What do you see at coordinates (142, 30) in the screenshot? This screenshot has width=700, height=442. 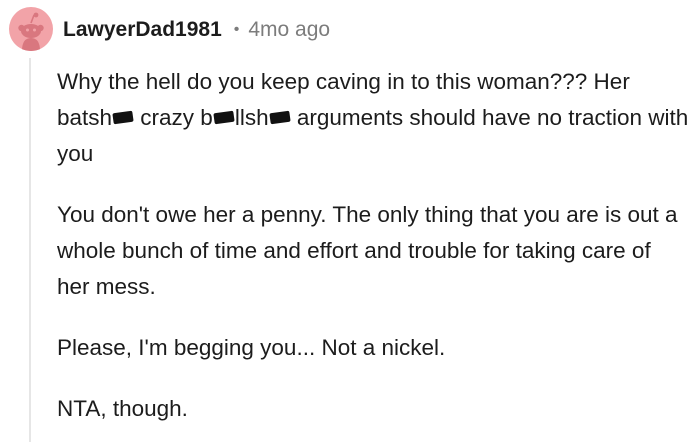 I see `username: LawyerDad1981` at bounding box center [142, 30].